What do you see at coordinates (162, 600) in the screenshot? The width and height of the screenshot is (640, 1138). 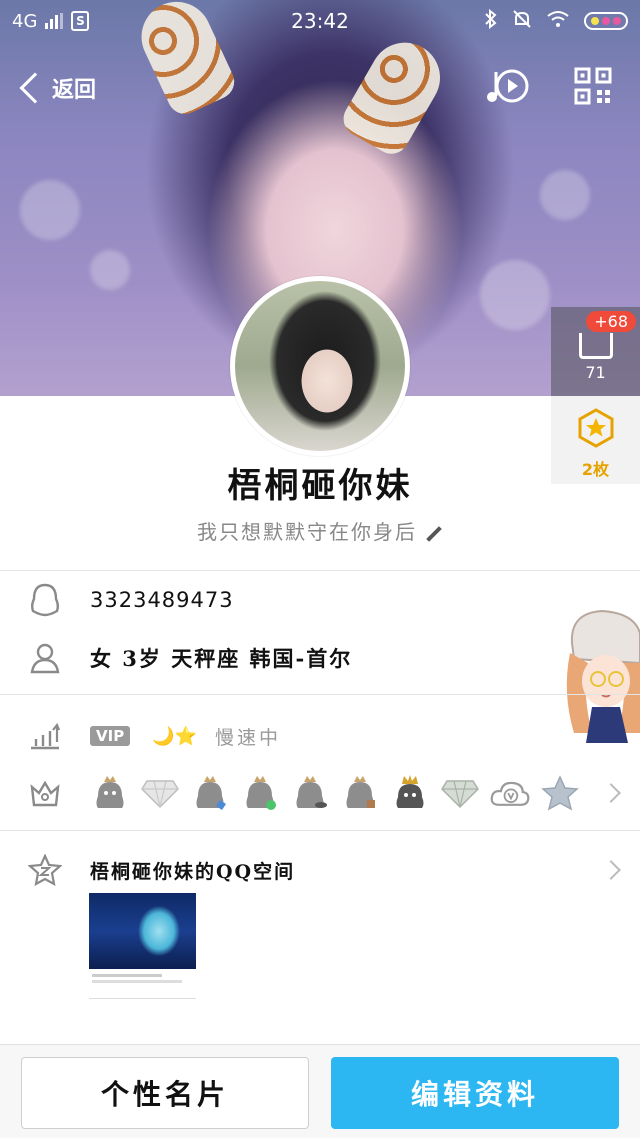 I see `qq-number: 3323489473` at bounding box center [162, 600].